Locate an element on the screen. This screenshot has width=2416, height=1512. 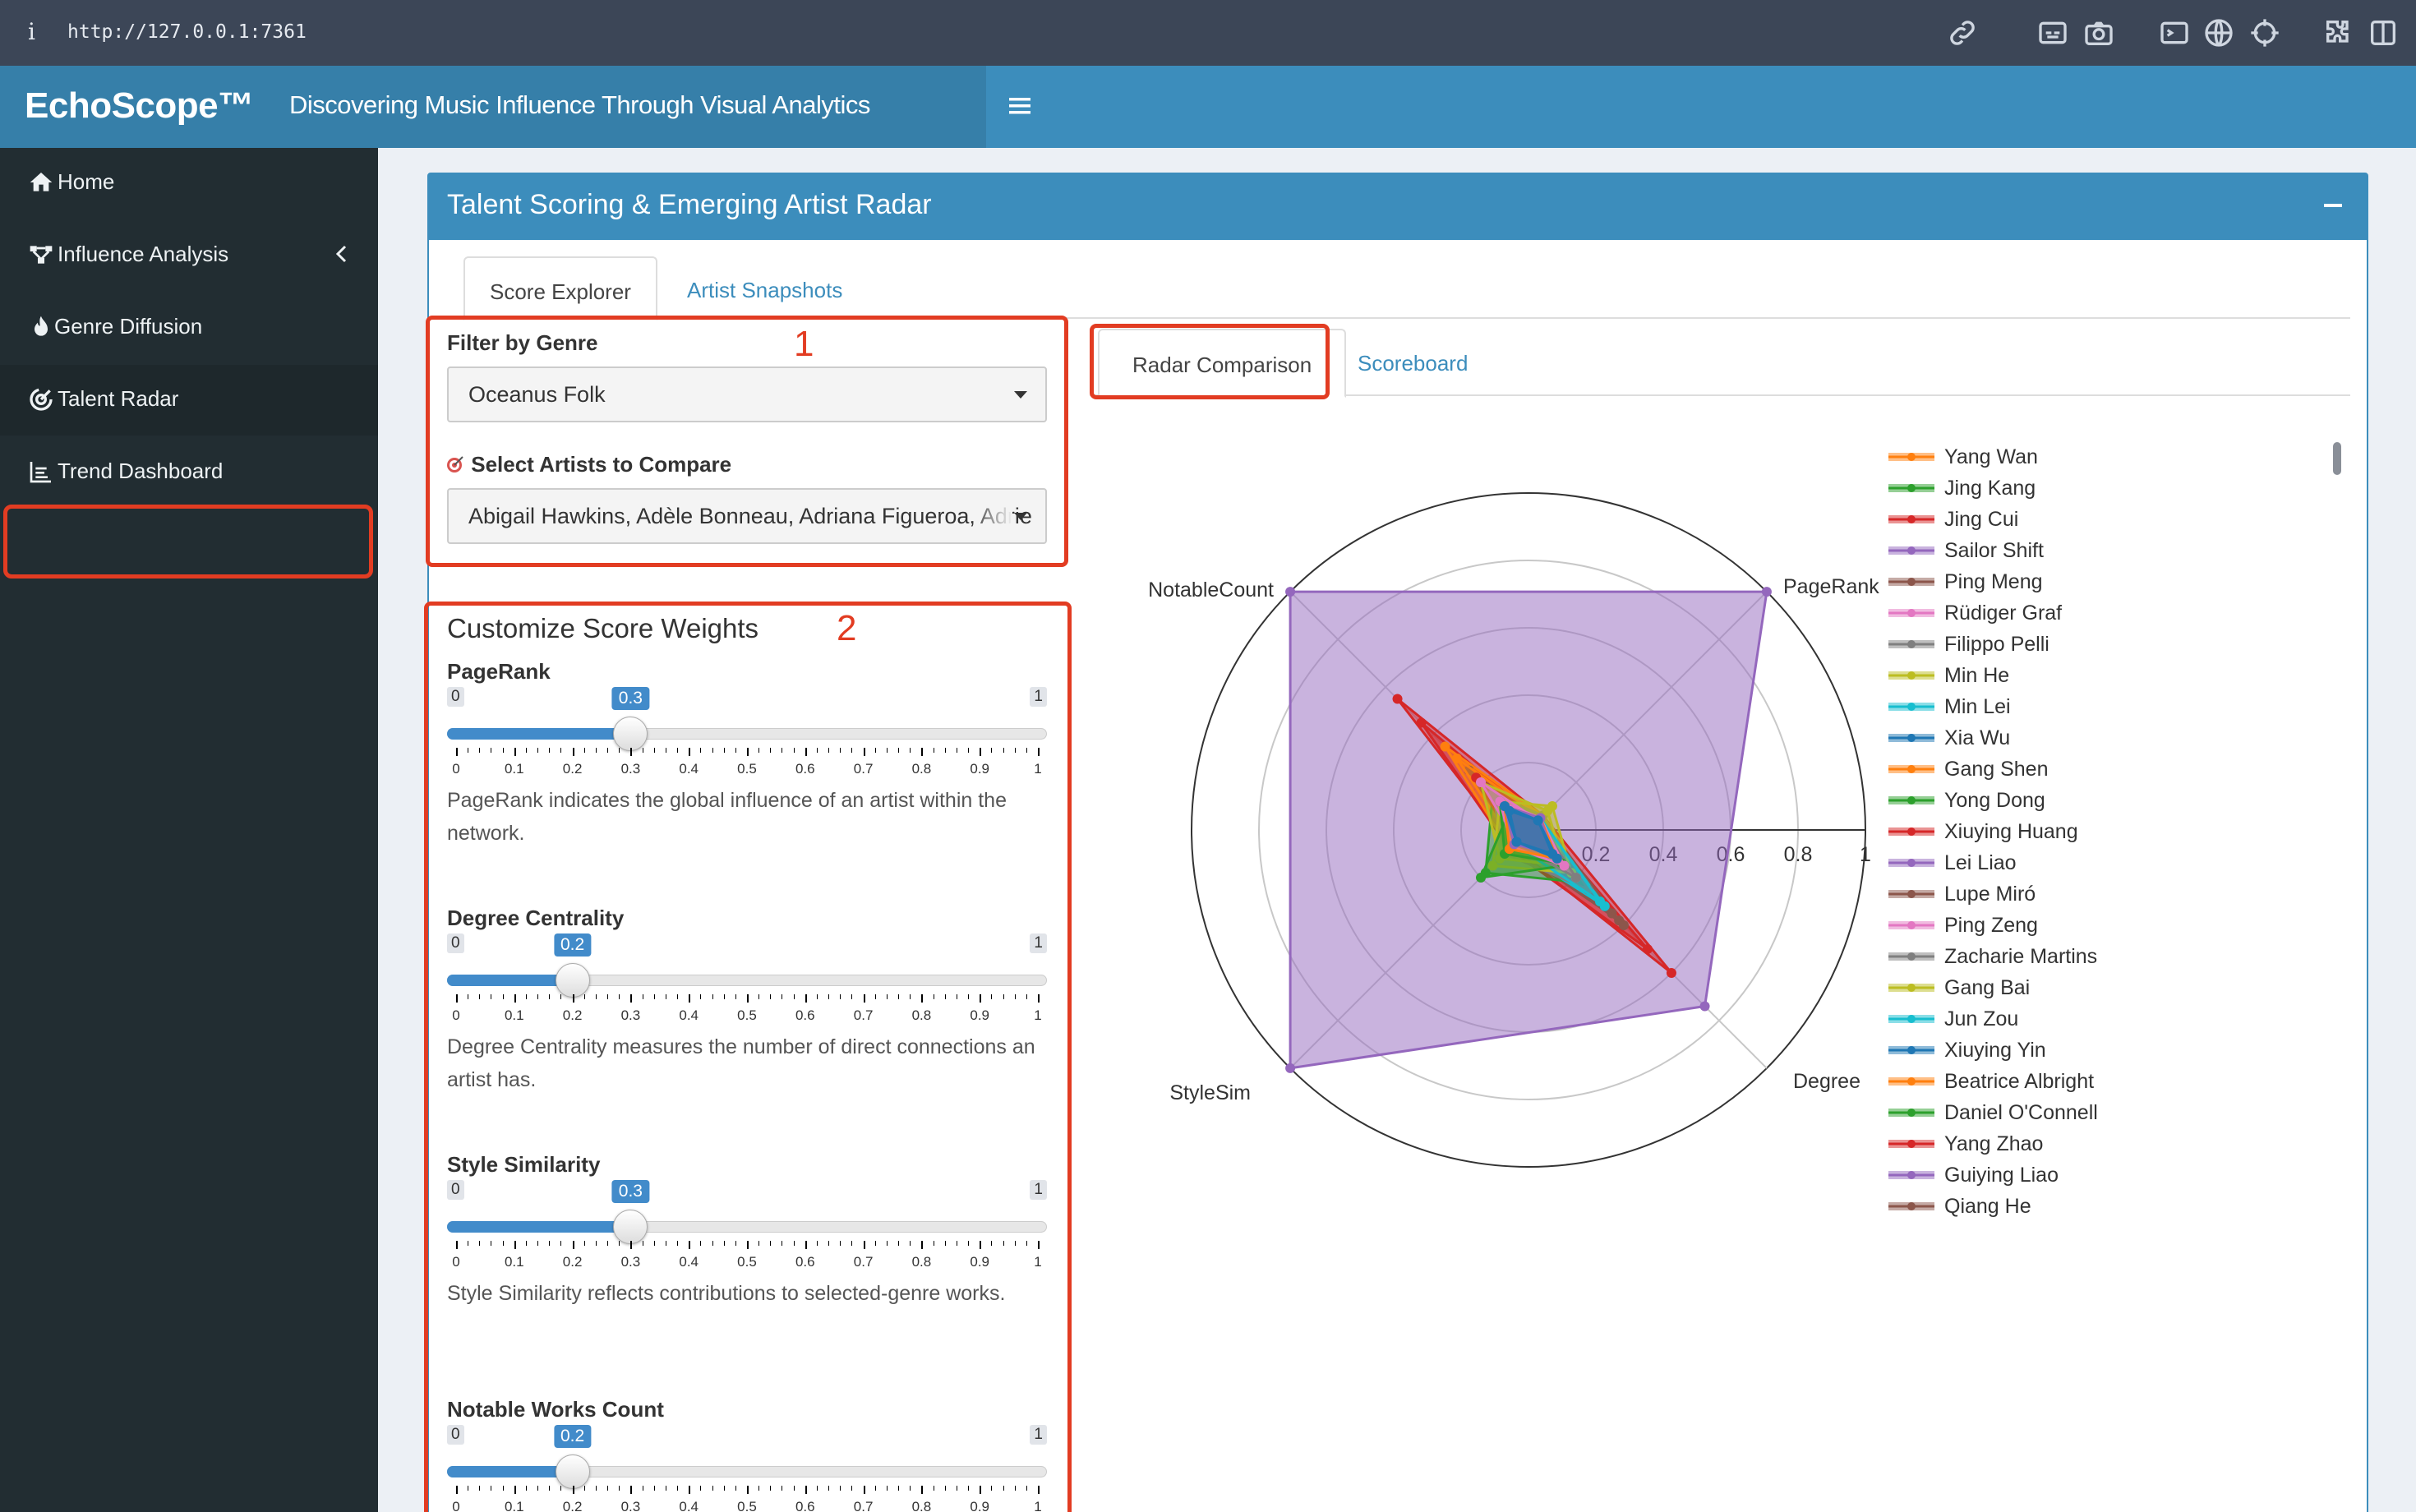
legend-label: Jing Kang is located at coordinates (1990, 488).